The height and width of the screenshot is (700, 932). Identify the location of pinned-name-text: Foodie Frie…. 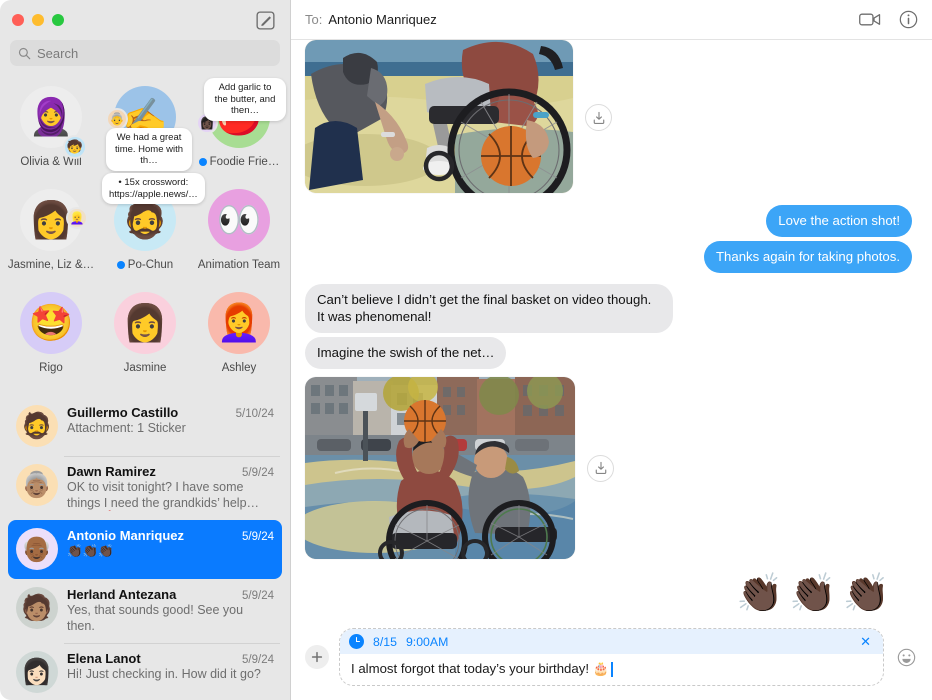
(244, 162).